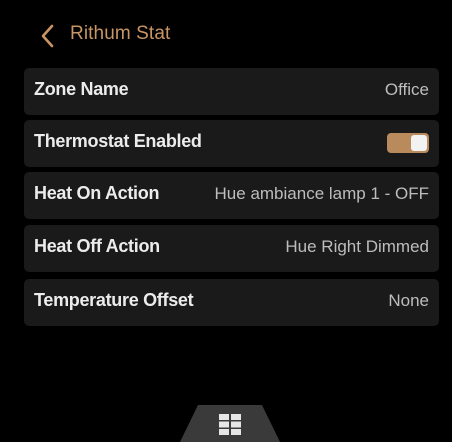  Describe the element at coordinates (118, 141) in the screenshot. I see `thermostat-enabled-label: Thermostat Enabled` at that location.